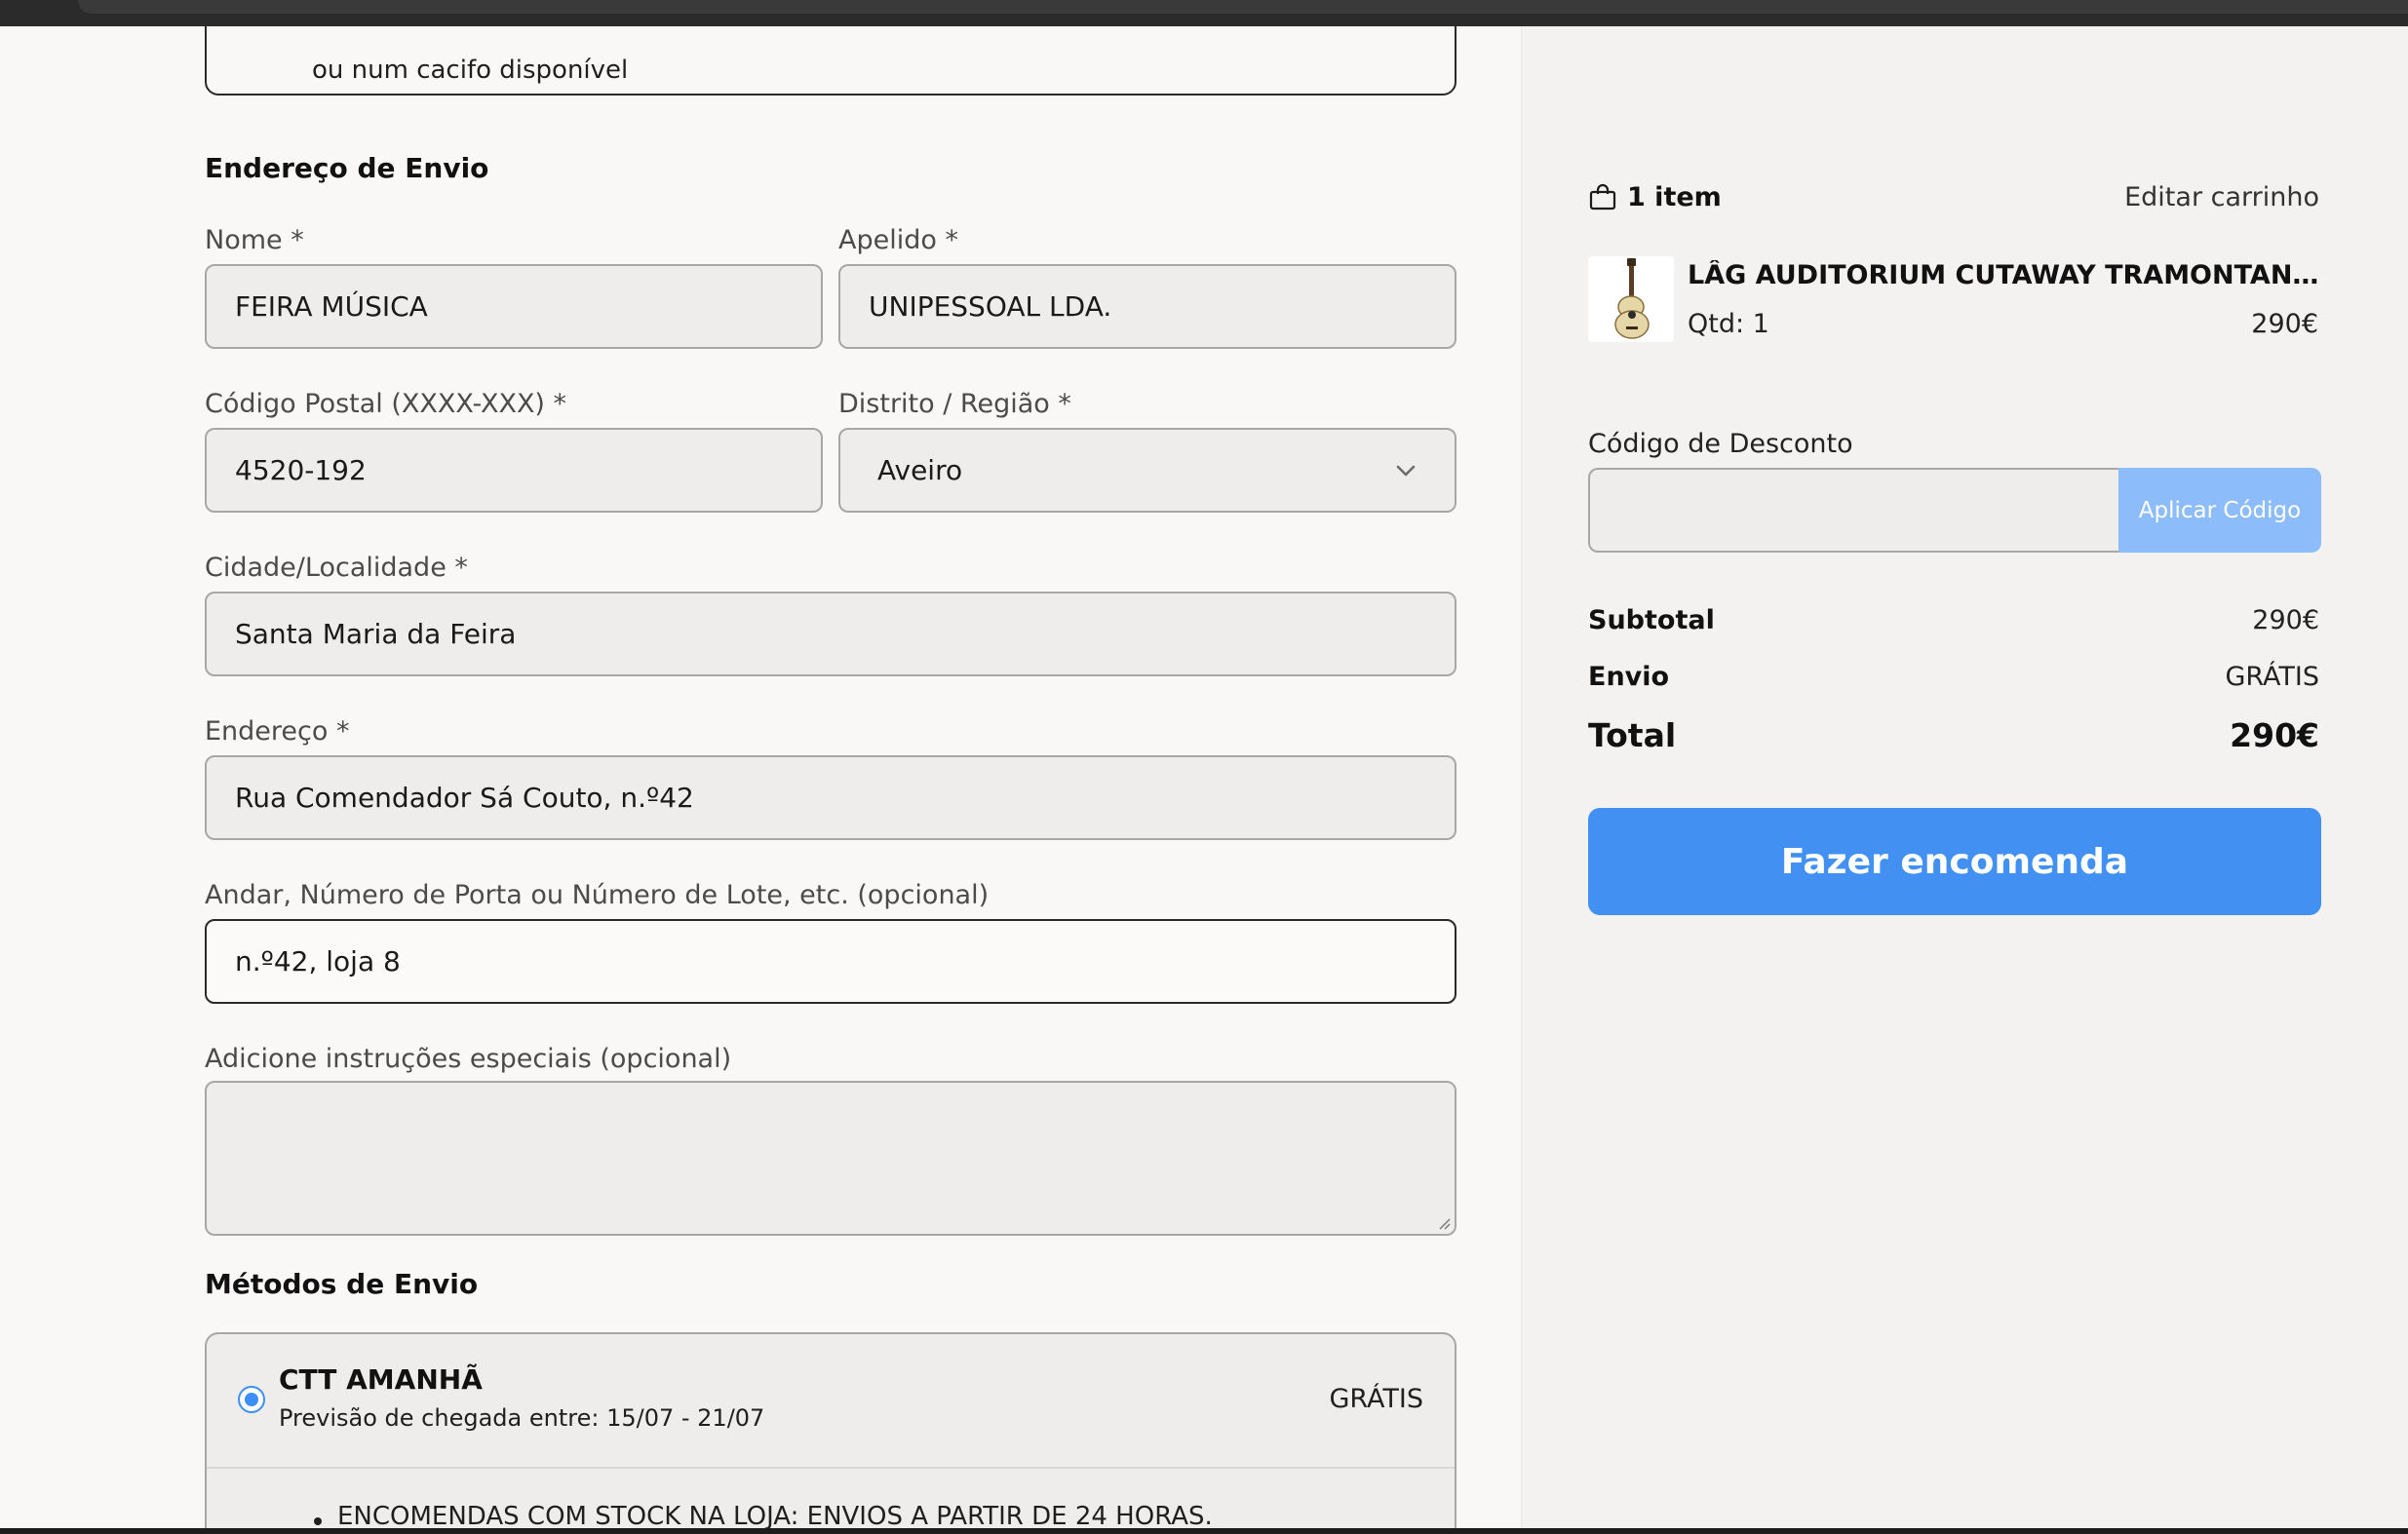 This screenshot has width=2408, height=1534. Describe the element at coordinates (464, 798) in the screenshot. I see `address-value: Rua Comendador Sá Couto, n.º42` at that location.